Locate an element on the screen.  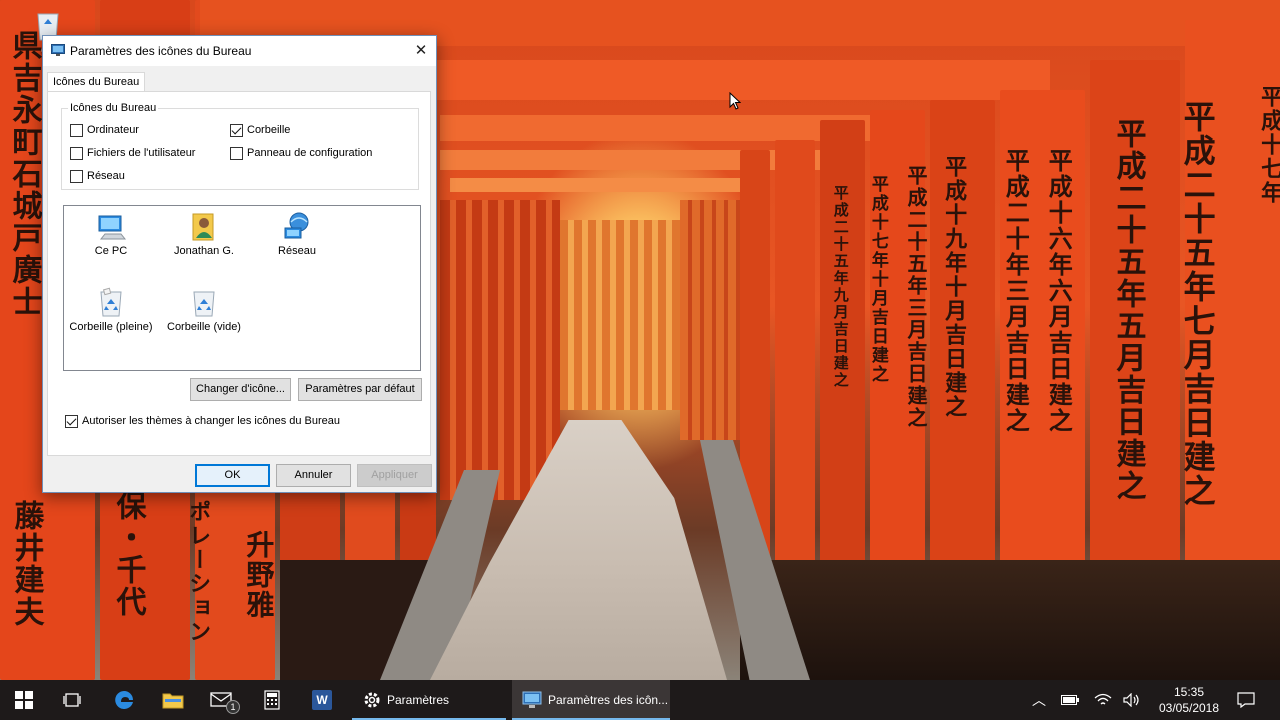
calligraphy: 平成二十五年七月吉日建之 is located at coordinates (1197, 304).